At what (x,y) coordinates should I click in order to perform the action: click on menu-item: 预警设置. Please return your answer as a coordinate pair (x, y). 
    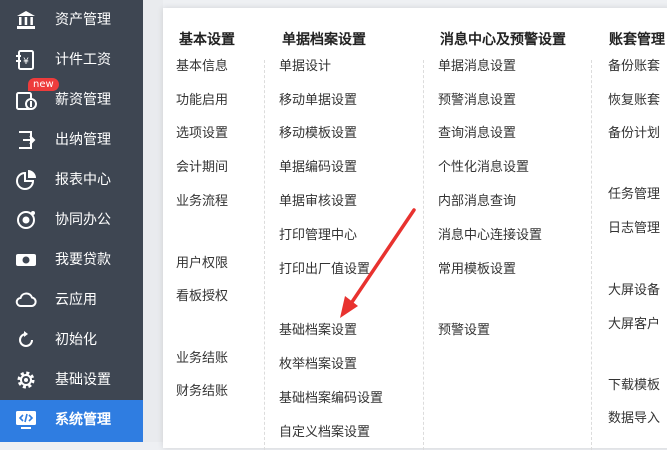
    Looking at the image, I should click on (464, 331).